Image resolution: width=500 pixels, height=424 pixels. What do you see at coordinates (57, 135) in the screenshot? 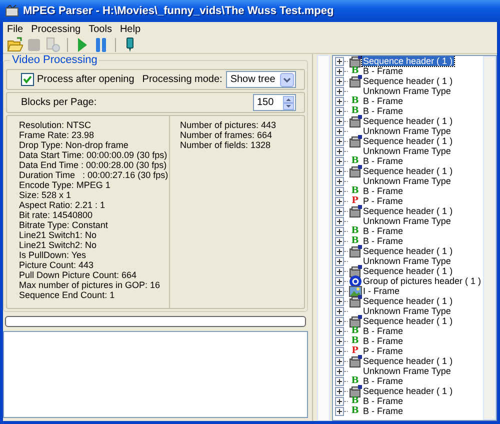
I see `info-text: Frame Rate: 23.98` at bounding box center [57, 135].